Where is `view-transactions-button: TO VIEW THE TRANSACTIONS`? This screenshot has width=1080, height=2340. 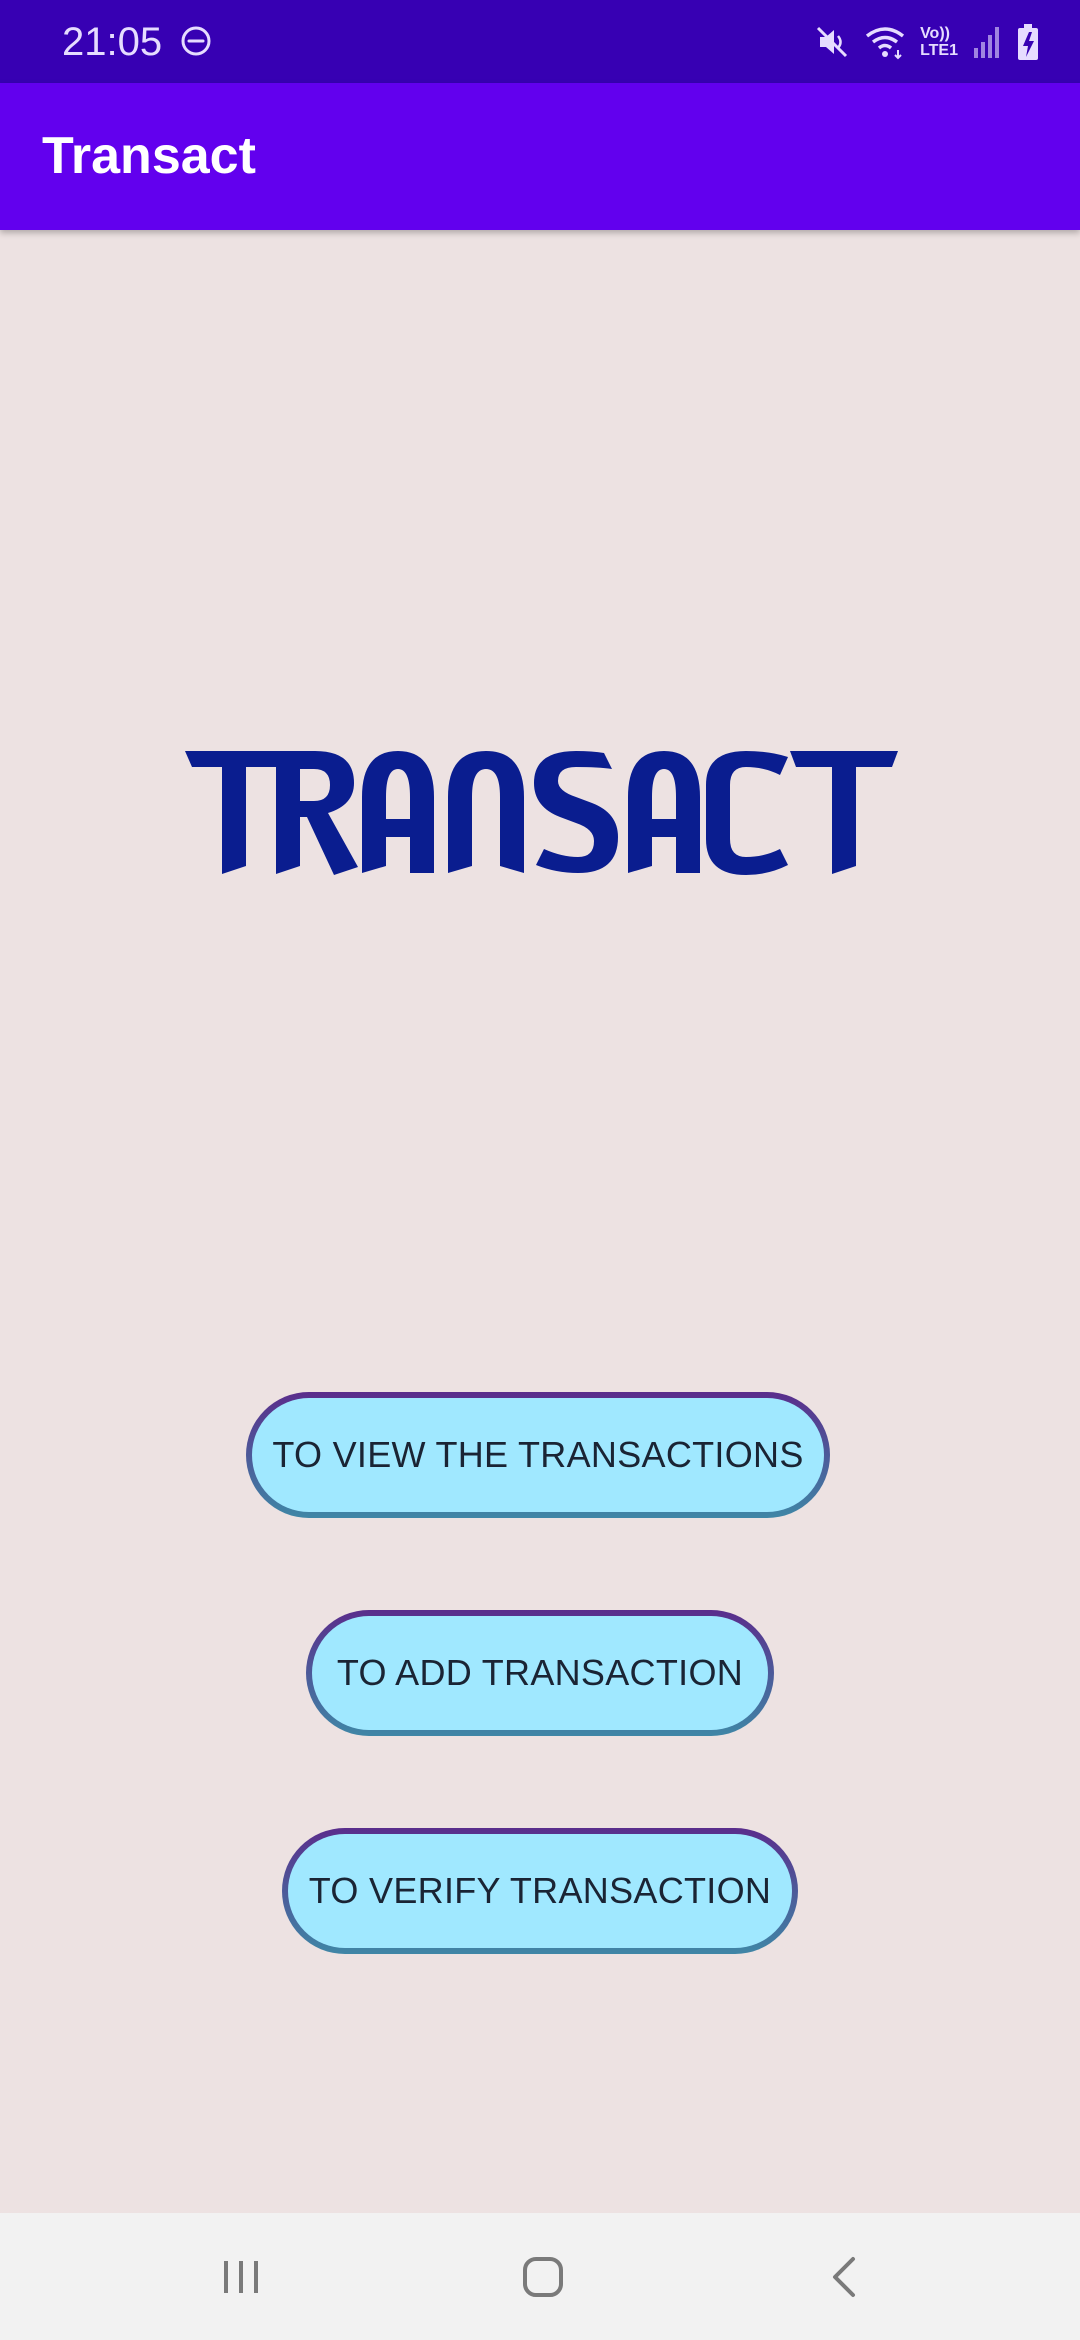
view-transactions-button: TO VIEW THE TRANSACTIONS is located at coordinates (538, 1455).